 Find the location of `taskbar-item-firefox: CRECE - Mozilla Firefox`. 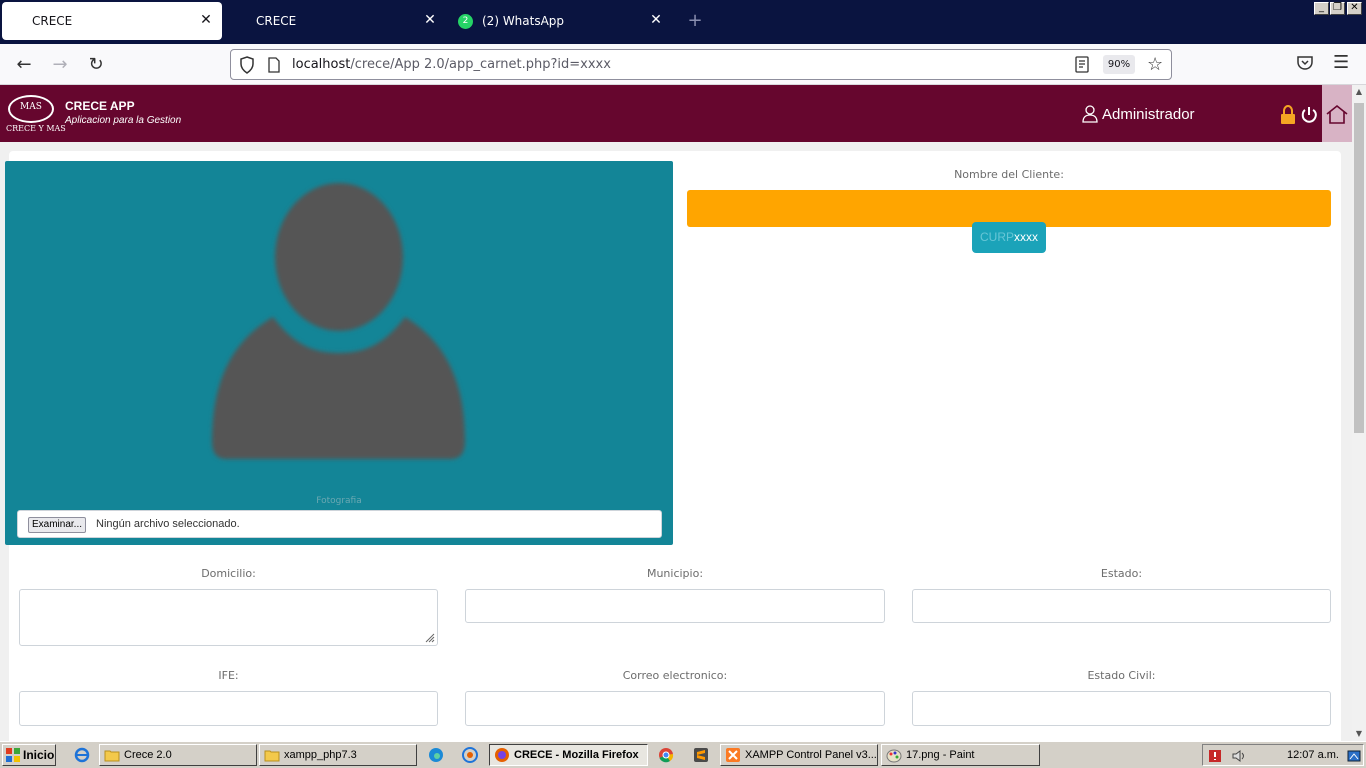

taskbar-item-firefox: CRECE - Mozilla Firefox is located at coordinates (568, 755).